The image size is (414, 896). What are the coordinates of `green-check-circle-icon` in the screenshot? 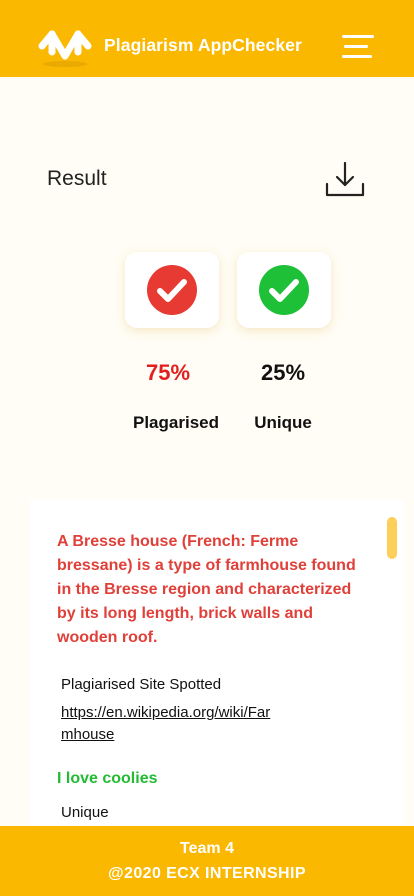 It's located at (284, 290).